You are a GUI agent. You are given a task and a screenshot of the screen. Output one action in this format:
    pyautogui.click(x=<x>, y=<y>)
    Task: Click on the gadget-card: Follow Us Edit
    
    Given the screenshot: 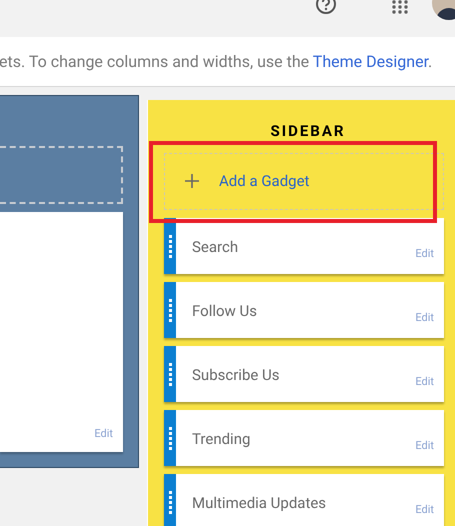 What is the action you would take?
    pyautogui.click(x=304, y=310)
    